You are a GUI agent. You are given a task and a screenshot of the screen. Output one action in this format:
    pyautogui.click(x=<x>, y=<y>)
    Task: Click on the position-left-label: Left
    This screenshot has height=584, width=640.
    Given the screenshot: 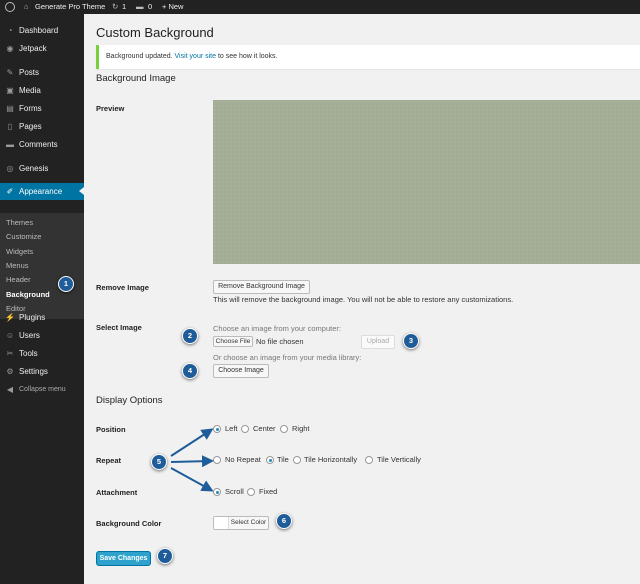 What is the action you would take?
    pyautogui.click(x=231, y=428)
    